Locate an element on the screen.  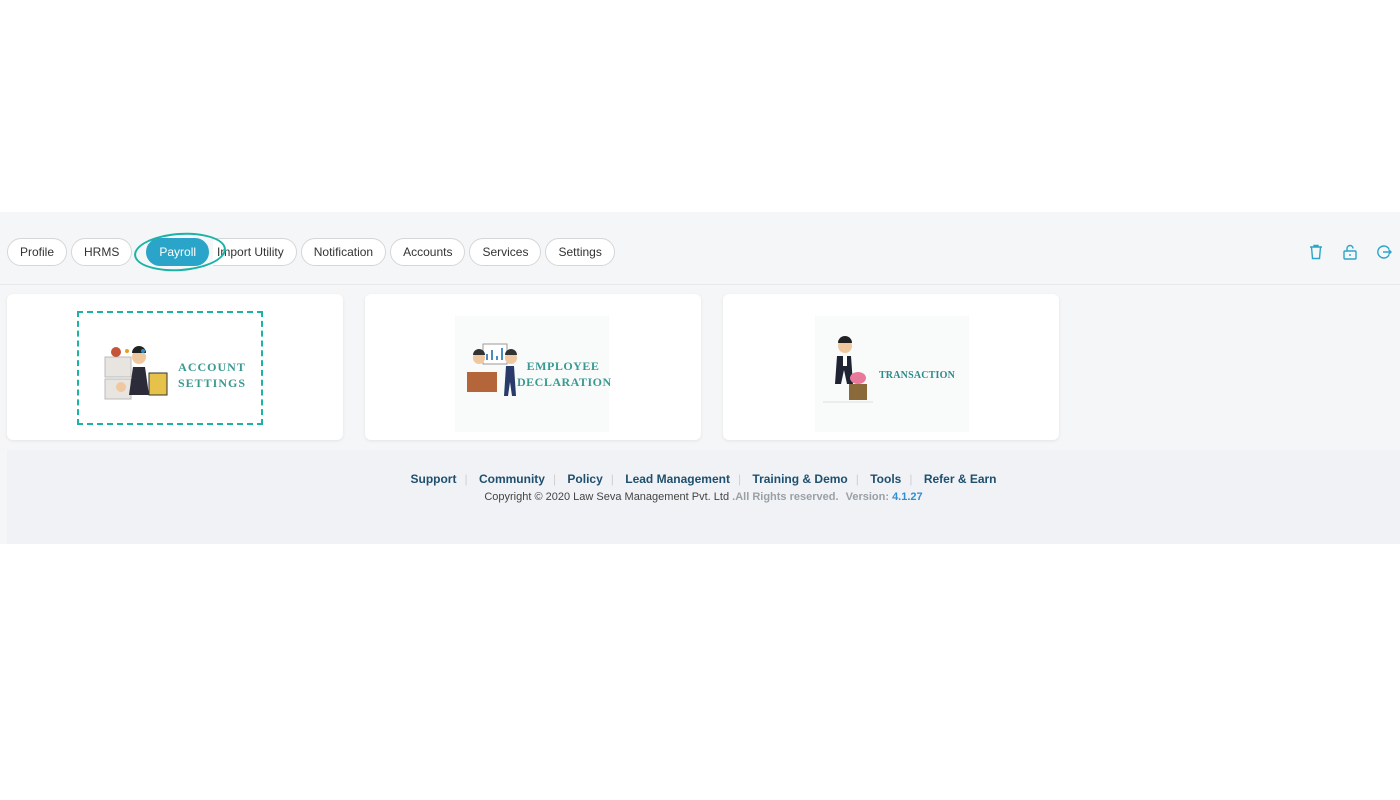
nav-actions is located at coordinates (1350, 252).